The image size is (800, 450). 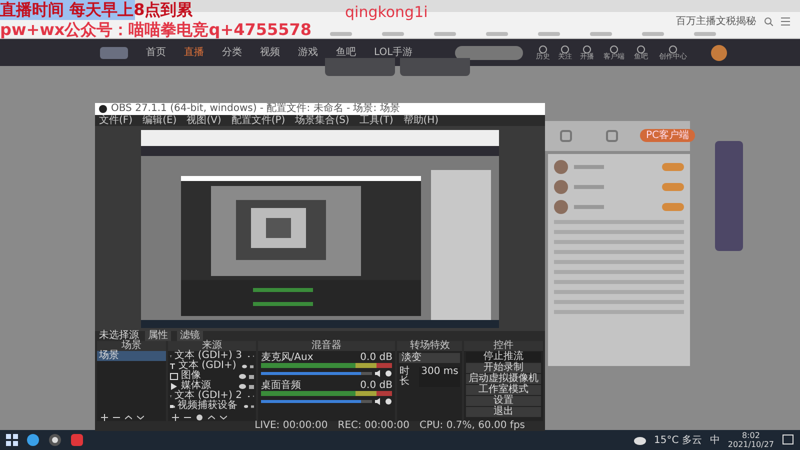 I want to click on nav-link: 视频, so click(x=270, y=52).